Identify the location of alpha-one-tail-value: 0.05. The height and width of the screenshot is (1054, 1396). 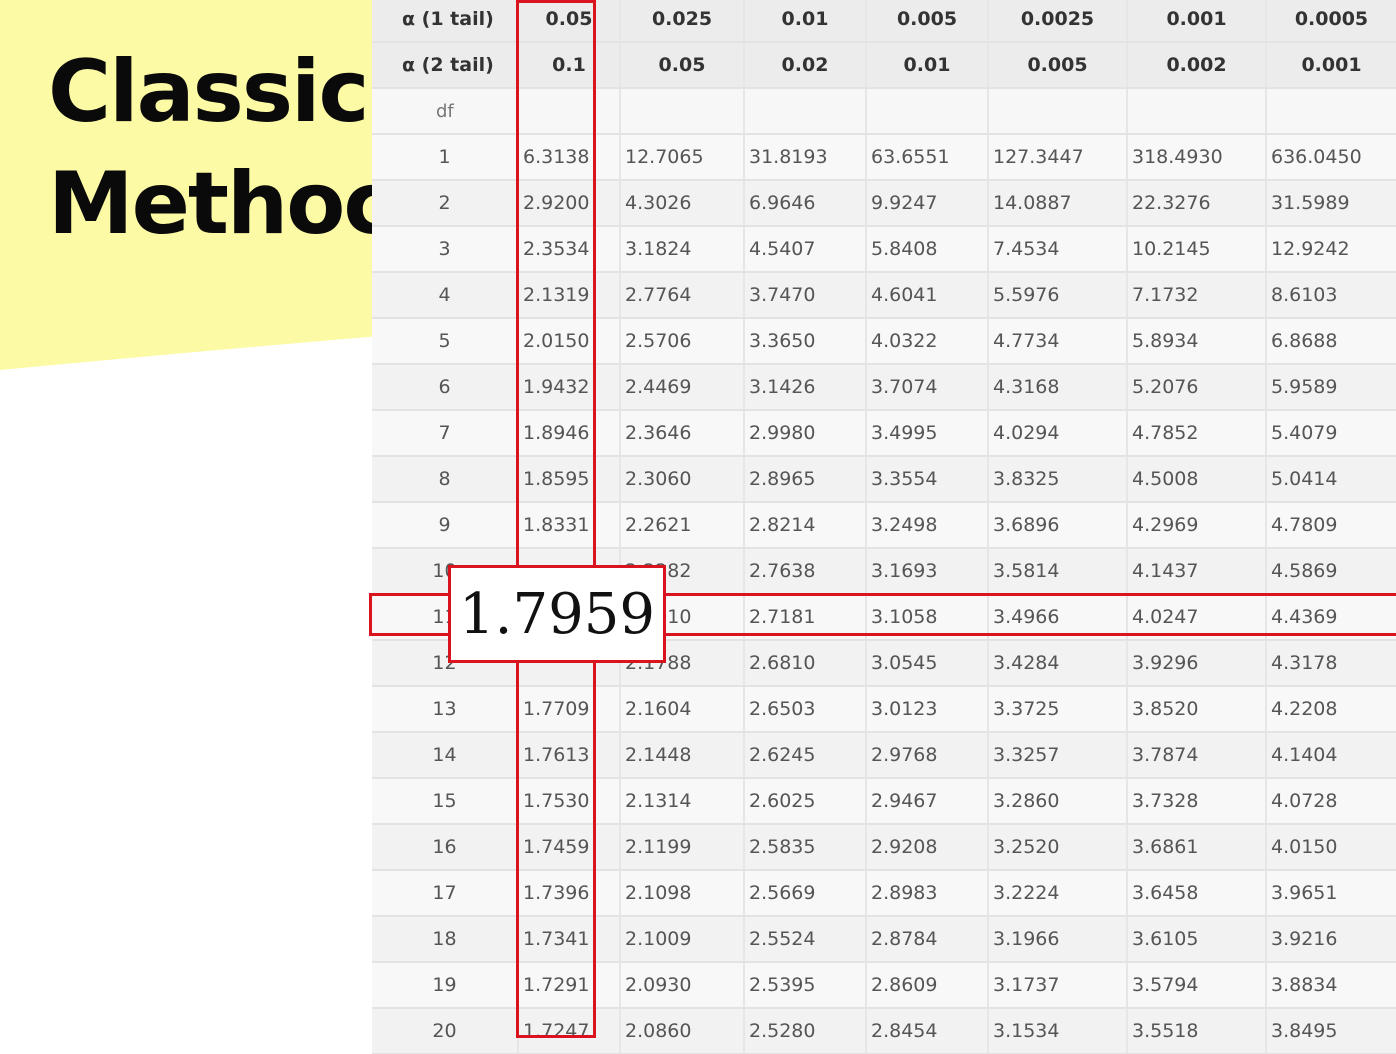
(568, 21).